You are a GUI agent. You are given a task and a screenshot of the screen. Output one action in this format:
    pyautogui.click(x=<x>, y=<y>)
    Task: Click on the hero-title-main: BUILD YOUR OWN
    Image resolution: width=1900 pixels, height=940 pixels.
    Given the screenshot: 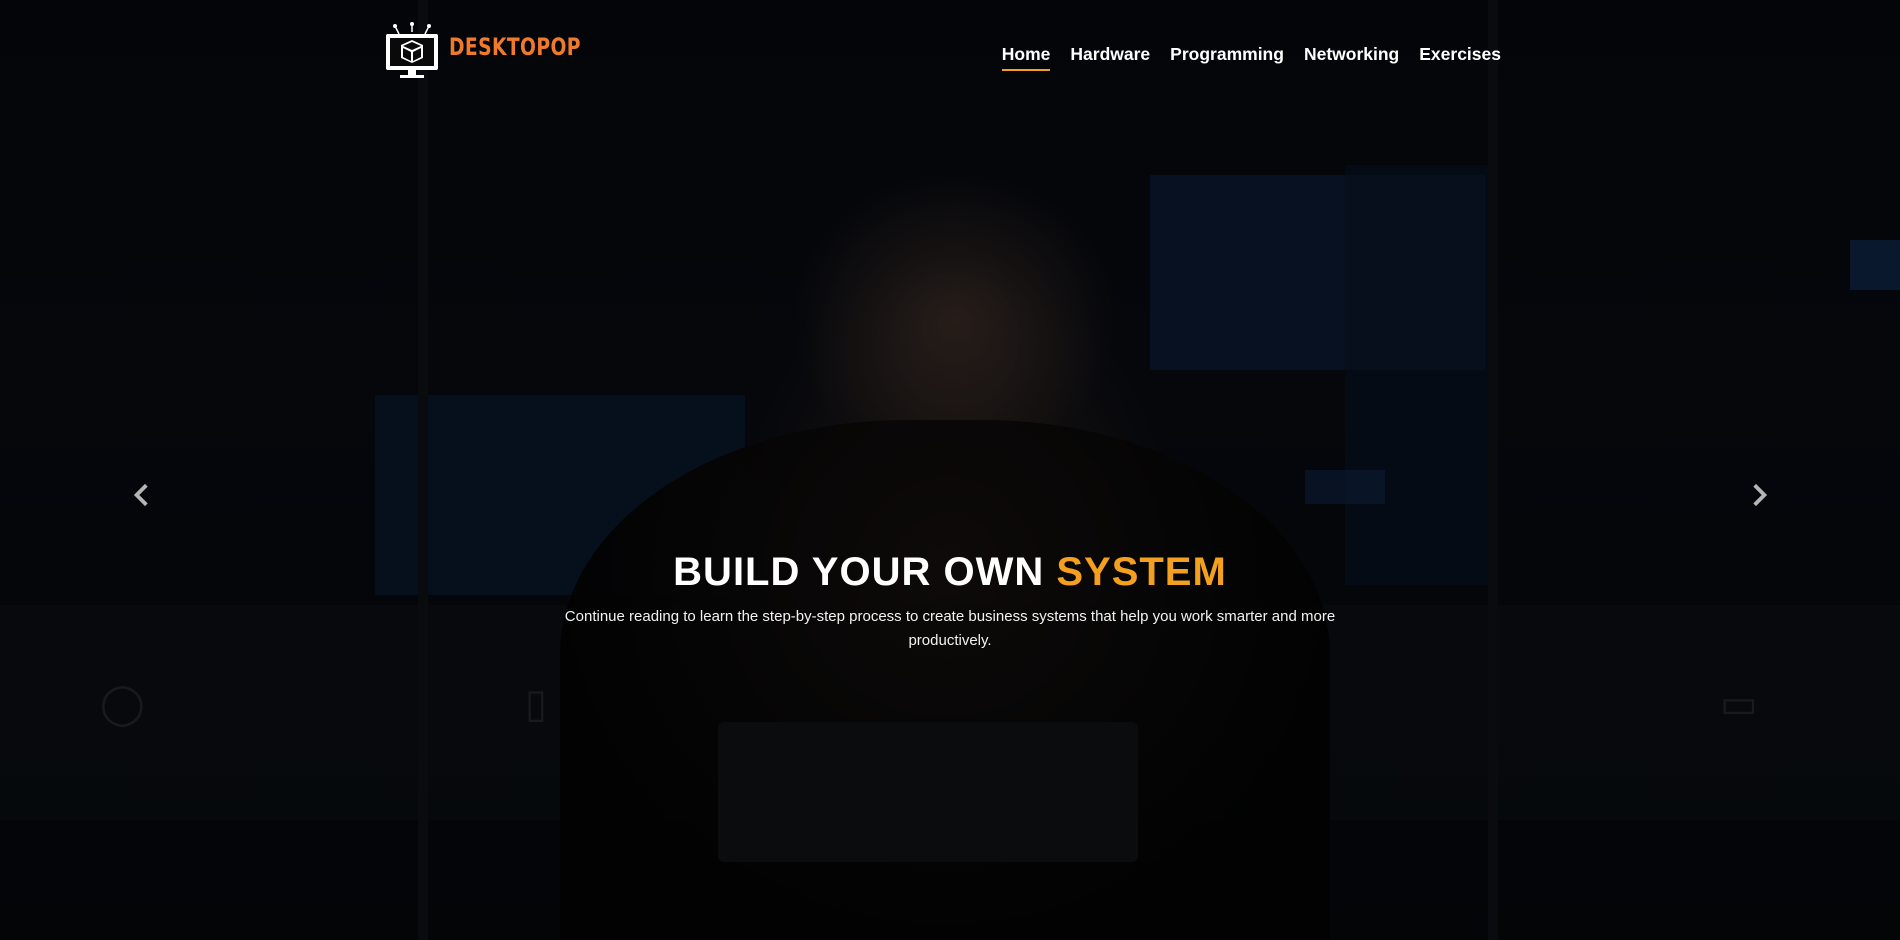 What is the action you would take?
    pyautogui.click(x=865, y=572)
    